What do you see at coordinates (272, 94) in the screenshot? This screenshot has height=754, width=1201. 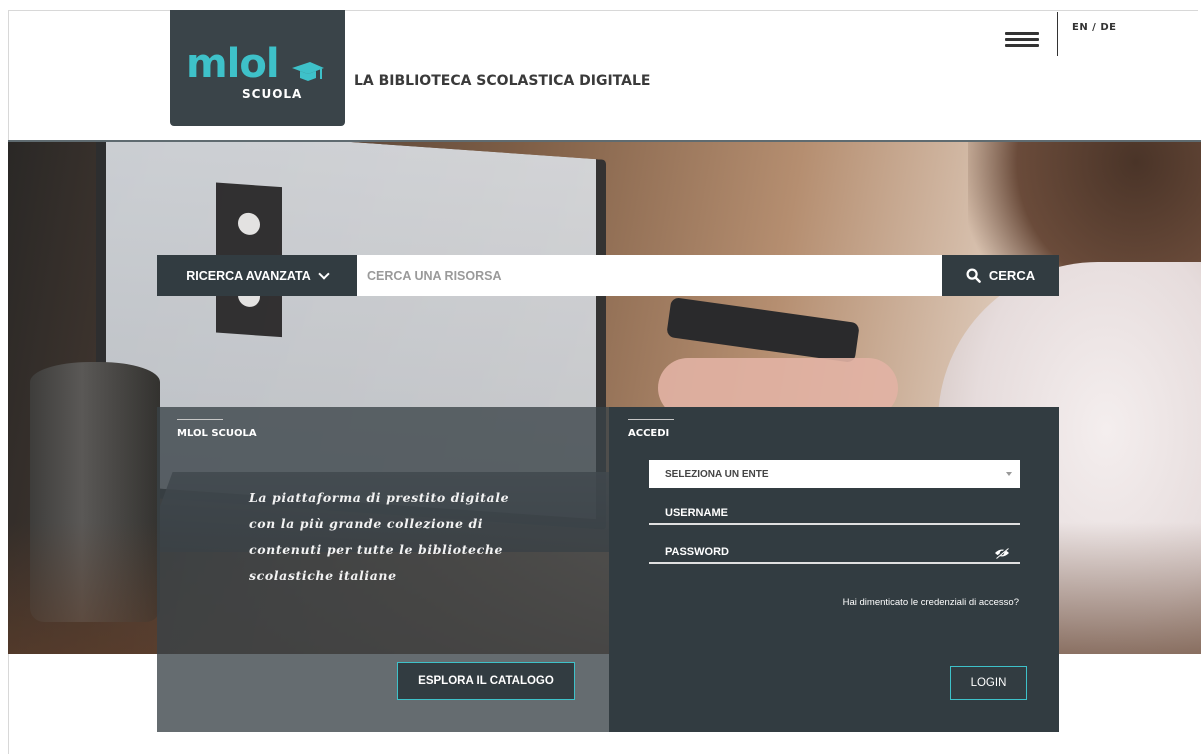 I see `logo-subtitle: SCUOLA` at bounding box center [272, 94].